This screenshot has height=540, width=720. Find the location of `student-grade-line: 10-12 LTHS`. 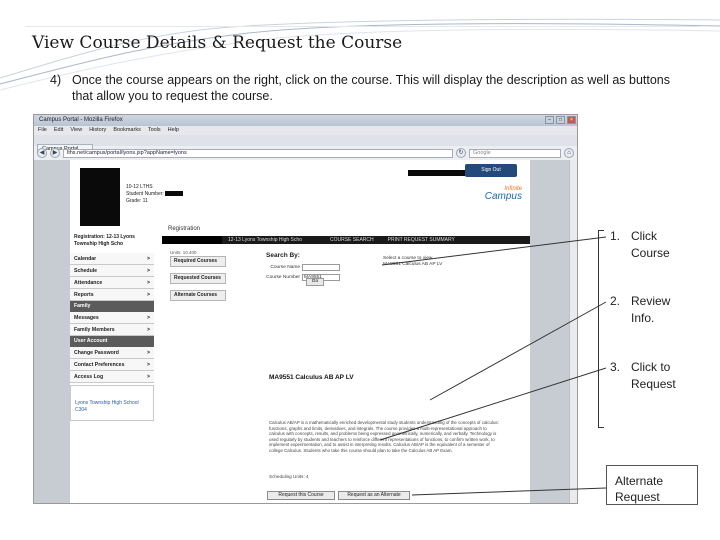

student-grade-line: 10-12 LTHS is located at coordinates (139, 187).